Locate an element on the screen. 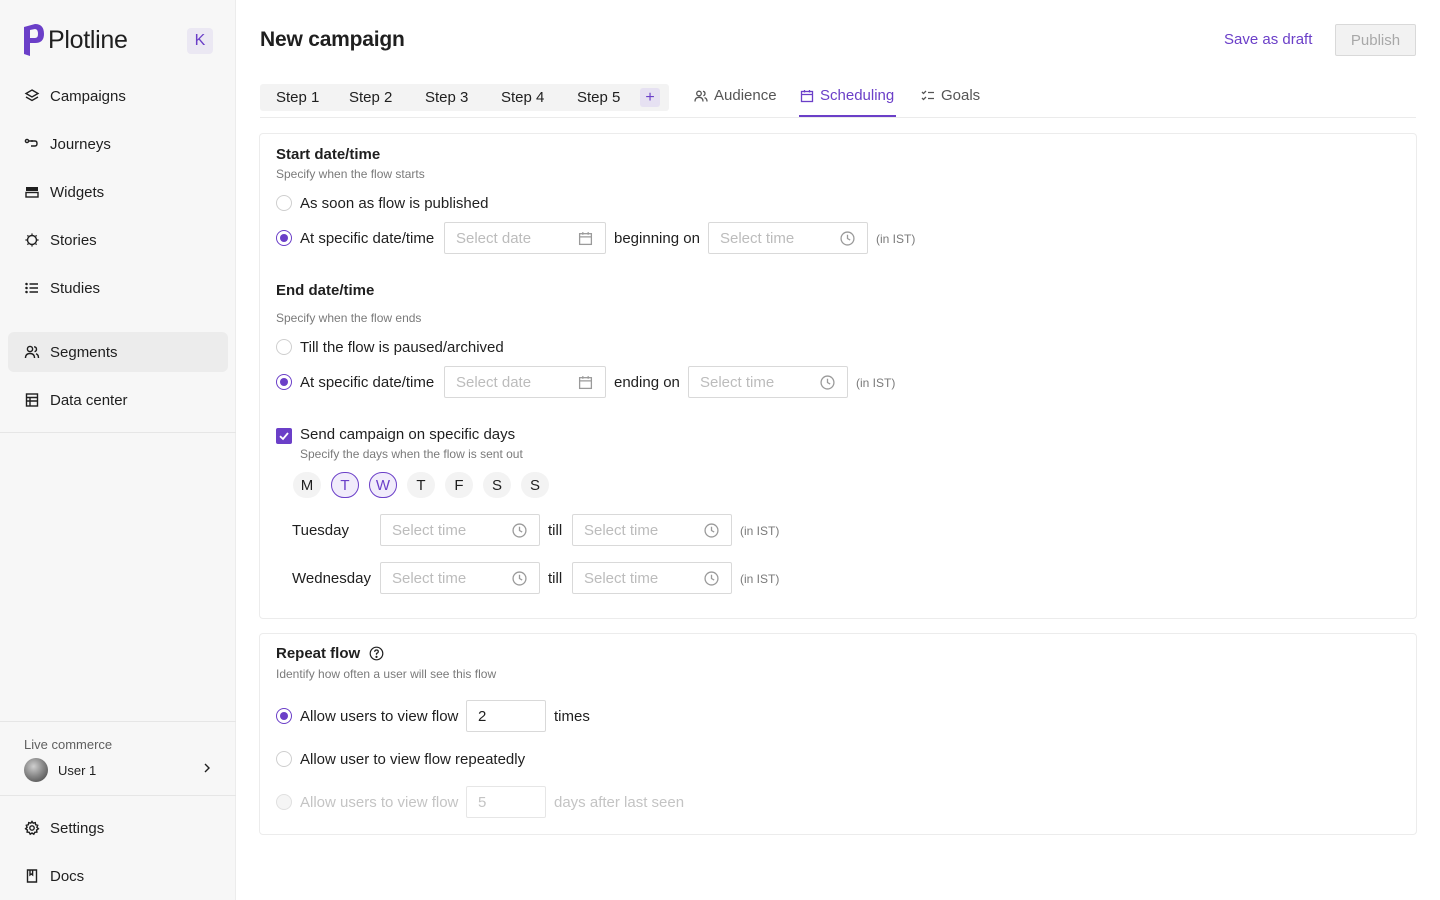  repeat-days-input: 5 is located at coordinates (506, 802).